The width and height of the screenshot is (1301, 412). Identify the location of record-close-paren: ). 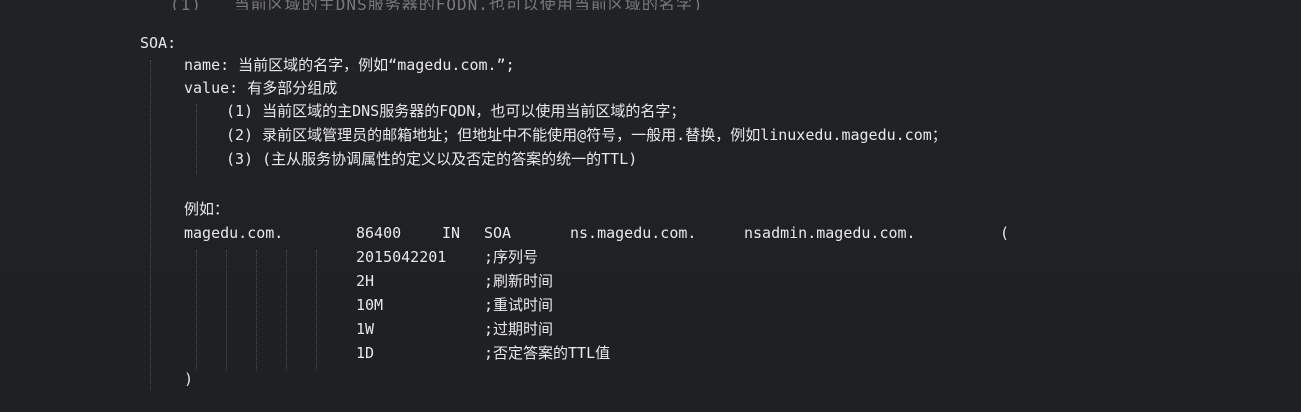
(189, 379).